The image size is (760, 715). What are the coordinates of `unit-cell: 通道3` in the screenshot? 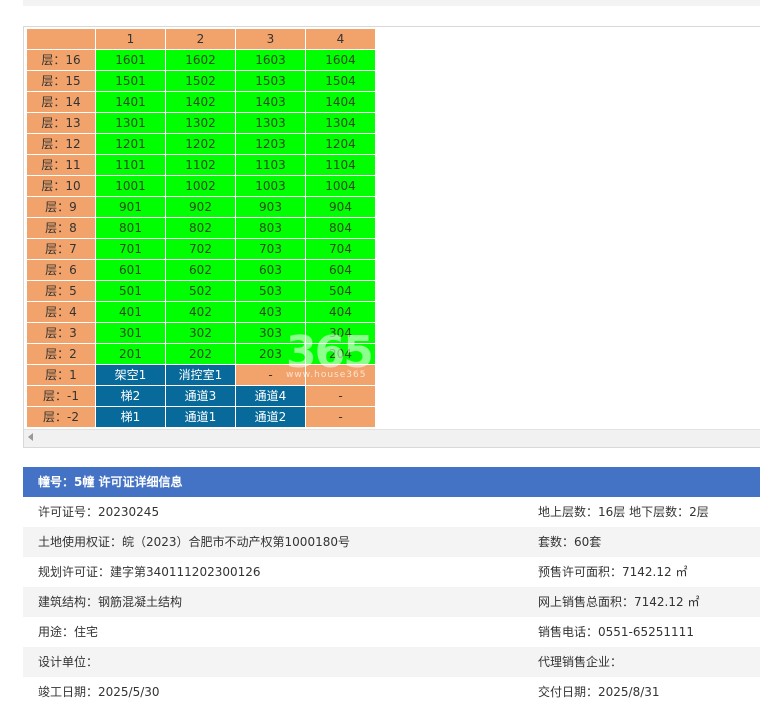 It's located at (200, 396).